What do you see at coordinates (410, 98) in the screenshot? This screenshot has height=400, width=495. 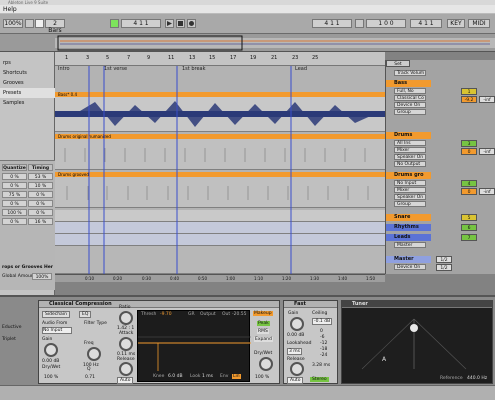 I see `input-channel: Classical Co` at bounding box center [410, 98].